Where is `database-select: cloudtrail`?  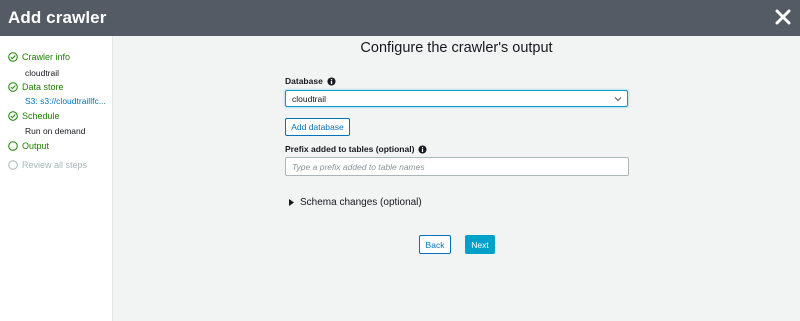 database-select: cloudtrail is located at coordinates (456, 98).